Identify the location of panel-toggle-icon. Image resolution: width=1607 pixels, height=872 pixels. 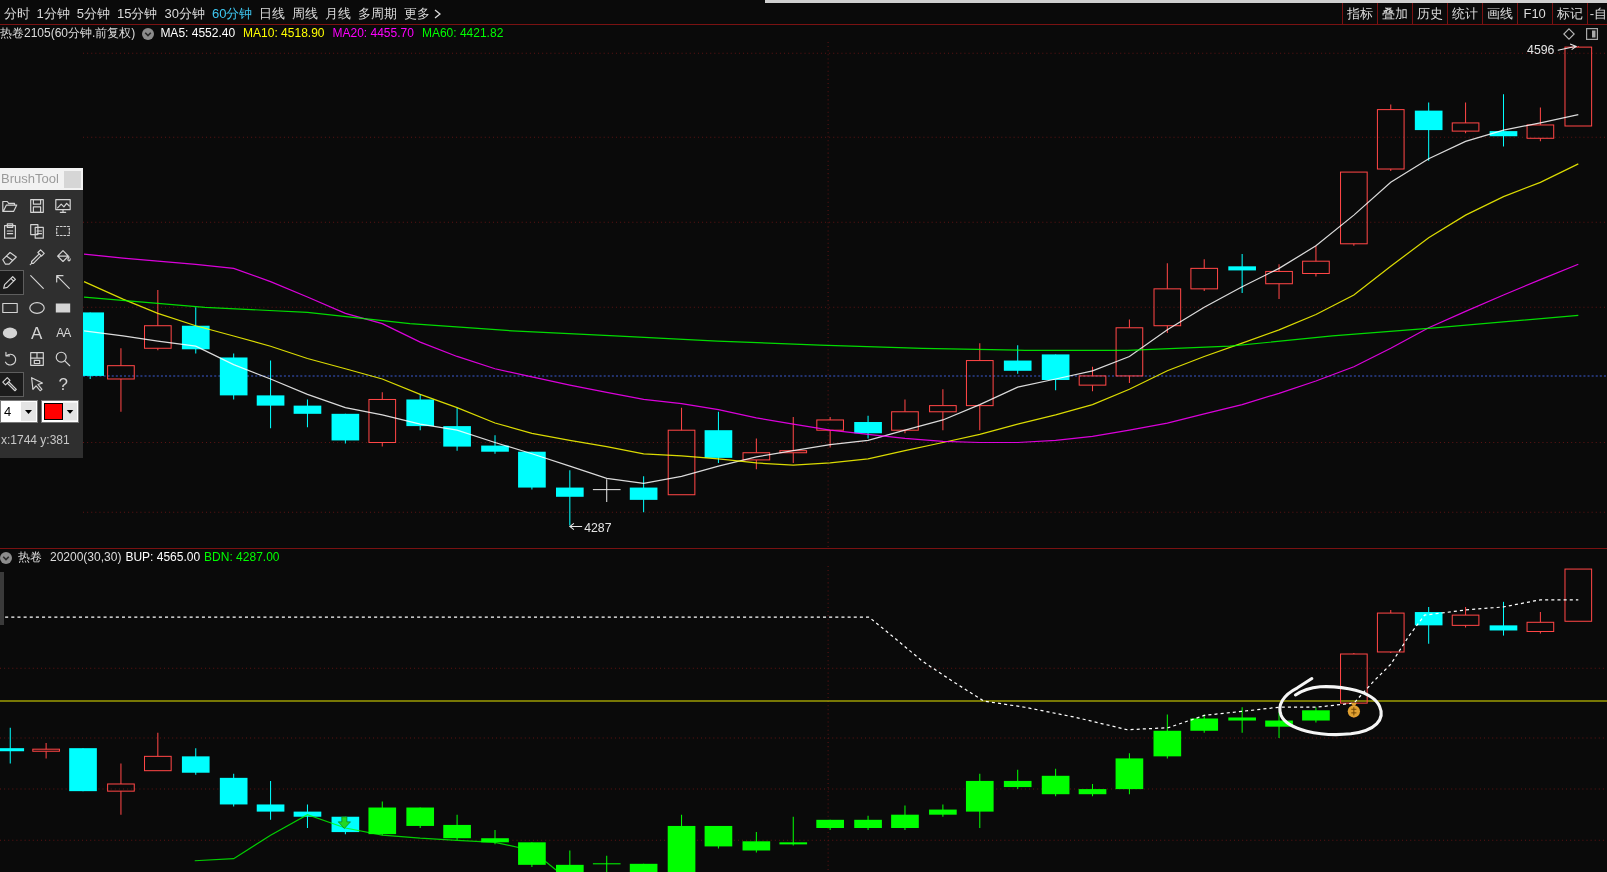
(1592, 33).